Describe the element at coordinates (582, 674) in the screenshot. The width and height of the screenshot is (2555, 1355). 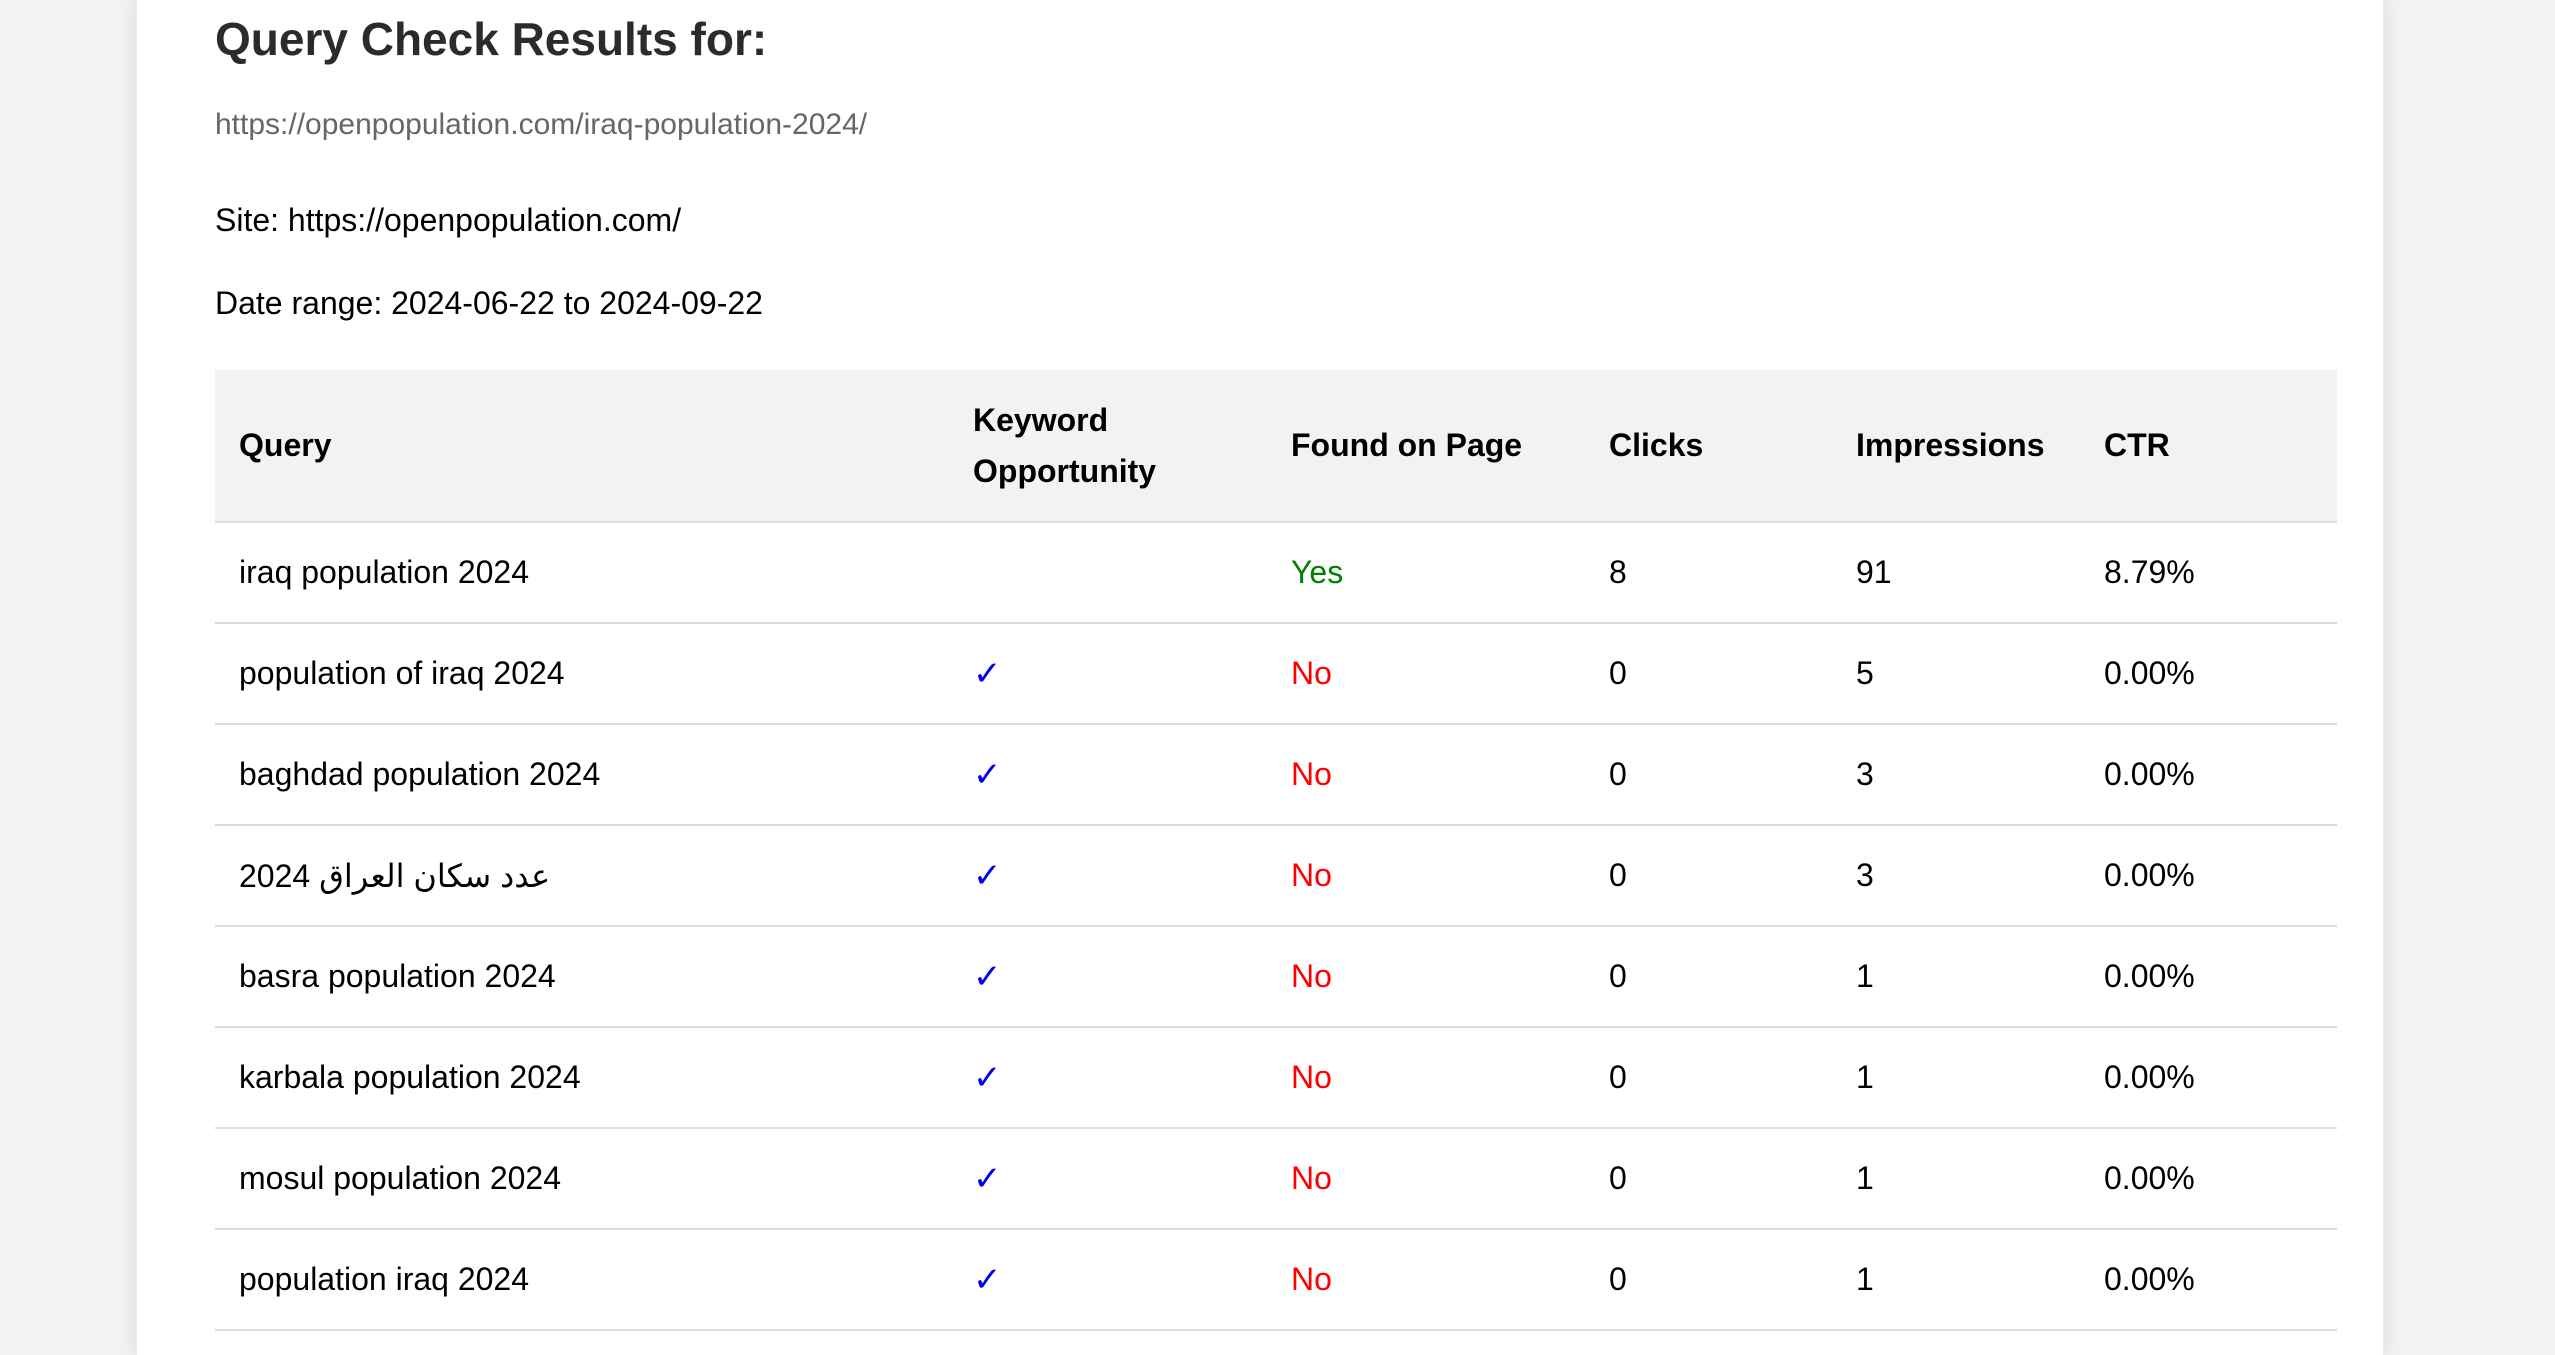
I see `cell-query: population of iraq 2024` at that location.